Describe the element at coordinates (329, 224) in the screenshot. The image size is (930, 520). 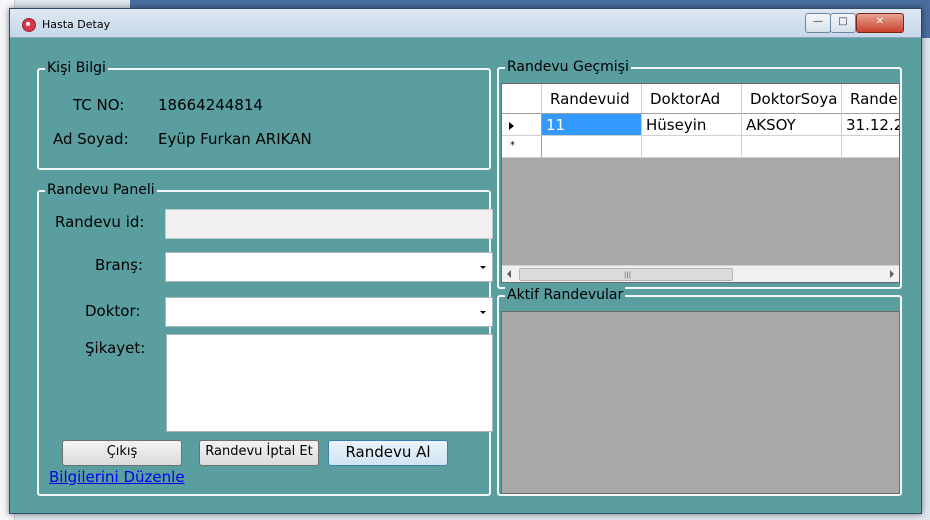
I see `randevu-id-field` at that location.